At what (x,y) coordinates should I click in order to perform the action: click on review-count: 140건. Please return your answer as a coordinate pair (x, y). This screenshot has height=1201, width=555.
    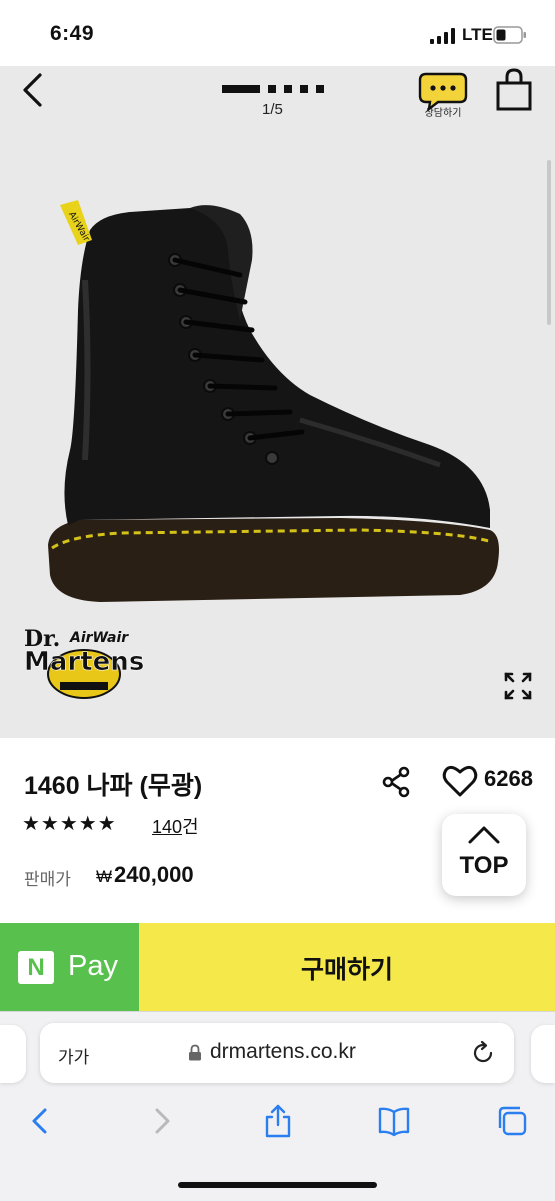
    Looking at the image, I should click on (175, 826).